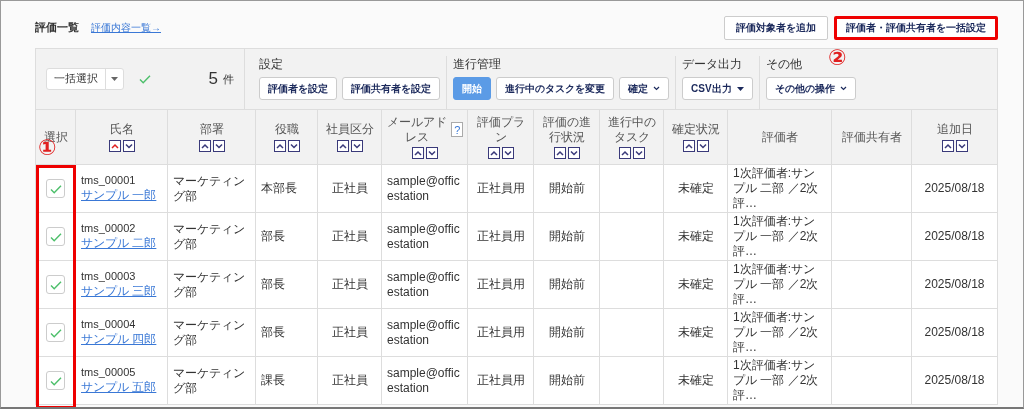 The image size is (1024, 409). Describe the element at coordinates (119, 195) in the screenshot. I see `employee-name-link: サンプル 一郎` at that location.